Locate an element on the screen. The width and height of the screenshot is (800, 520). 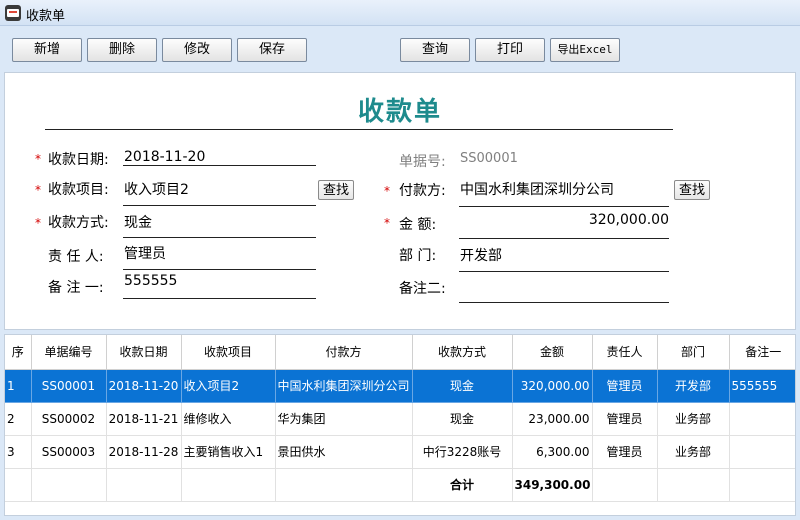
dept-label: 部 门: is located at coordinates (418, 256).